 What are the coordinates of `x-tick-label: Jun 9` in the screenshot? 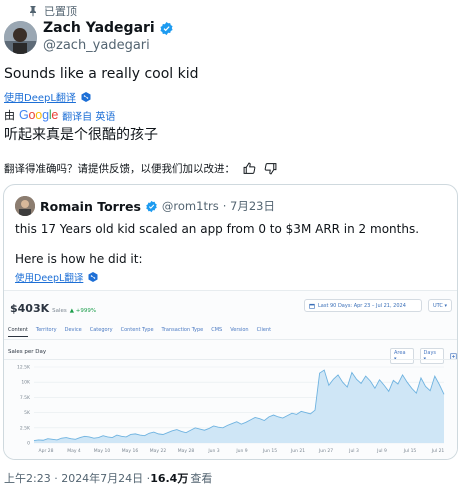 It's located at (241, 451).